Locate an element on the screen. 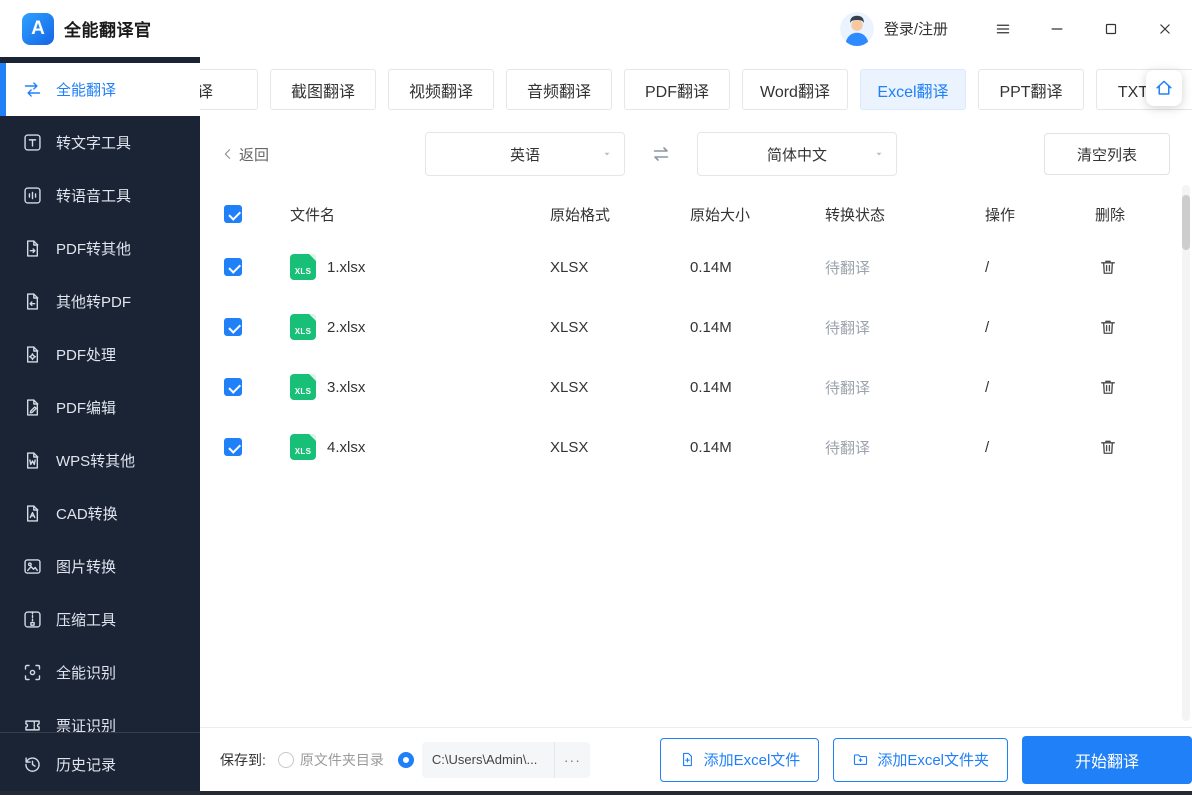  file-name: 4.xlsx is located at coordinates (346, 447).